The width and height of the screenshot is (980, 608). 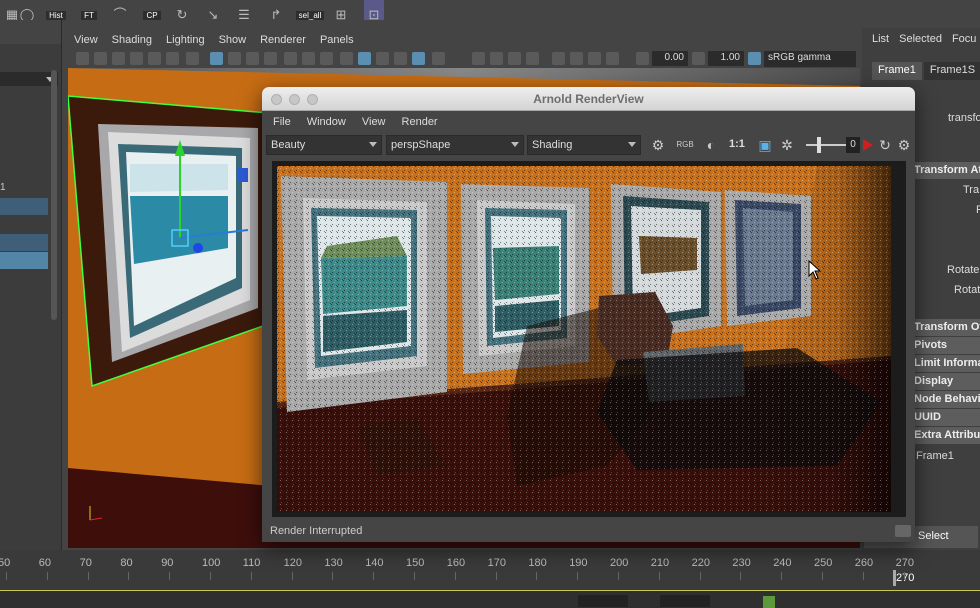 I want to click on ft-button: FT, so click(x=89, y=10).